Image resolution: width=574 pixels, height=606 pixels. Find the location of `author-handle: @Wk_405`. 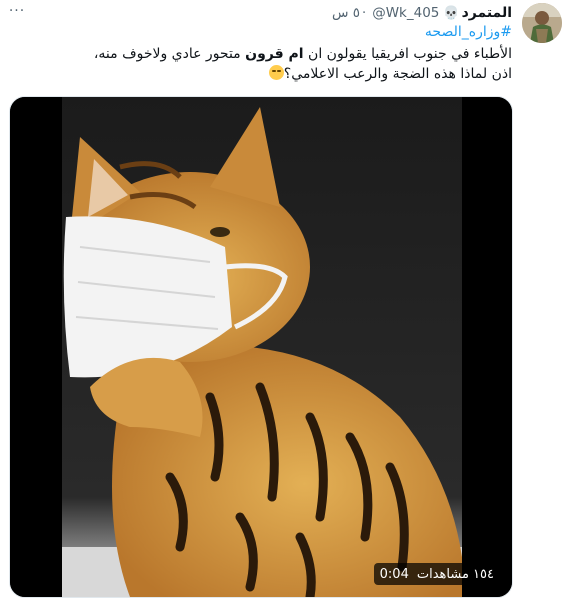

author-handle: @Wk_405 is located at coordinates (405, 13).